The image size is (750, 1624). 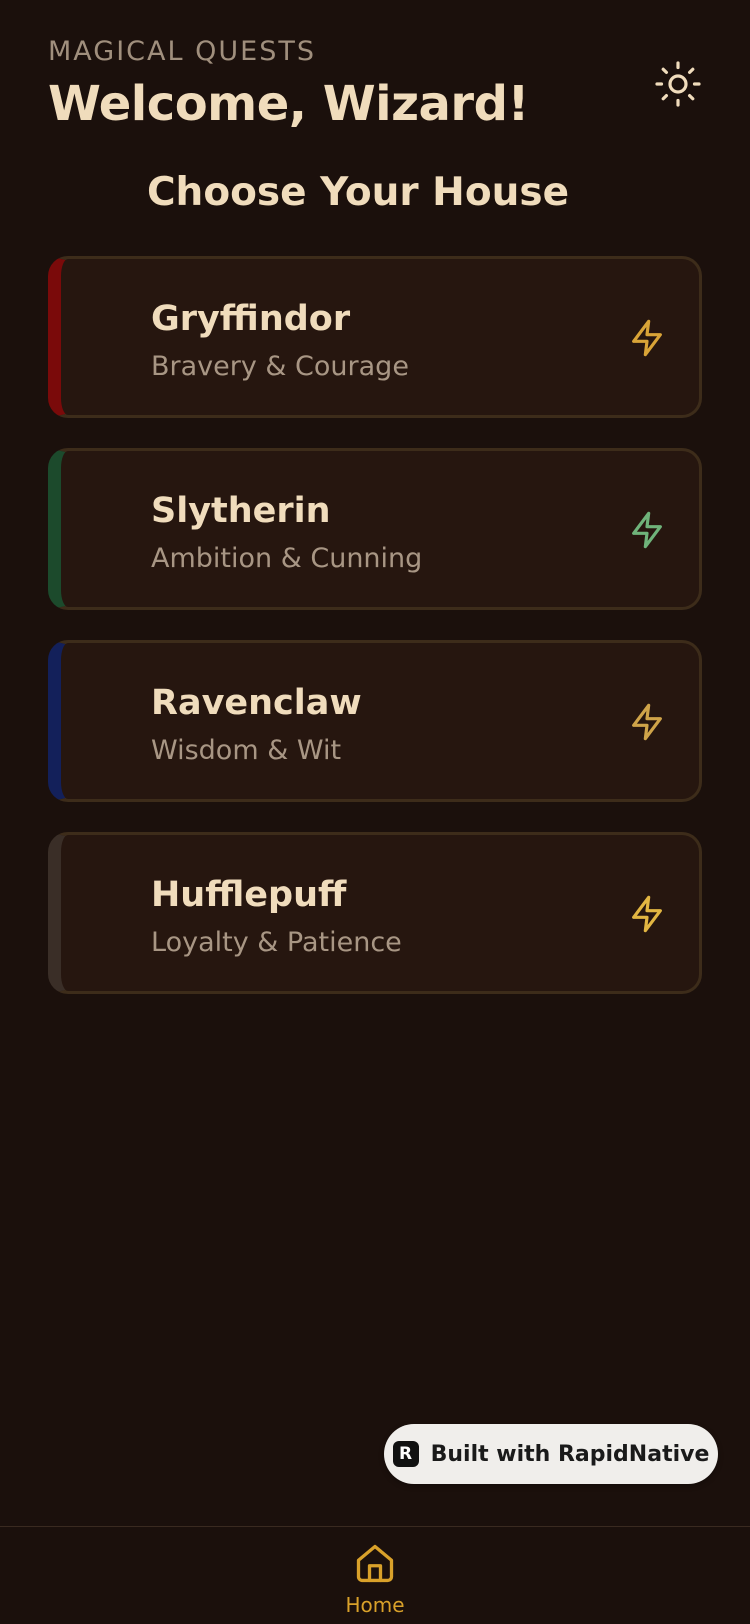 I want to click on theme-toggle-button, so click(x=678, y=84).